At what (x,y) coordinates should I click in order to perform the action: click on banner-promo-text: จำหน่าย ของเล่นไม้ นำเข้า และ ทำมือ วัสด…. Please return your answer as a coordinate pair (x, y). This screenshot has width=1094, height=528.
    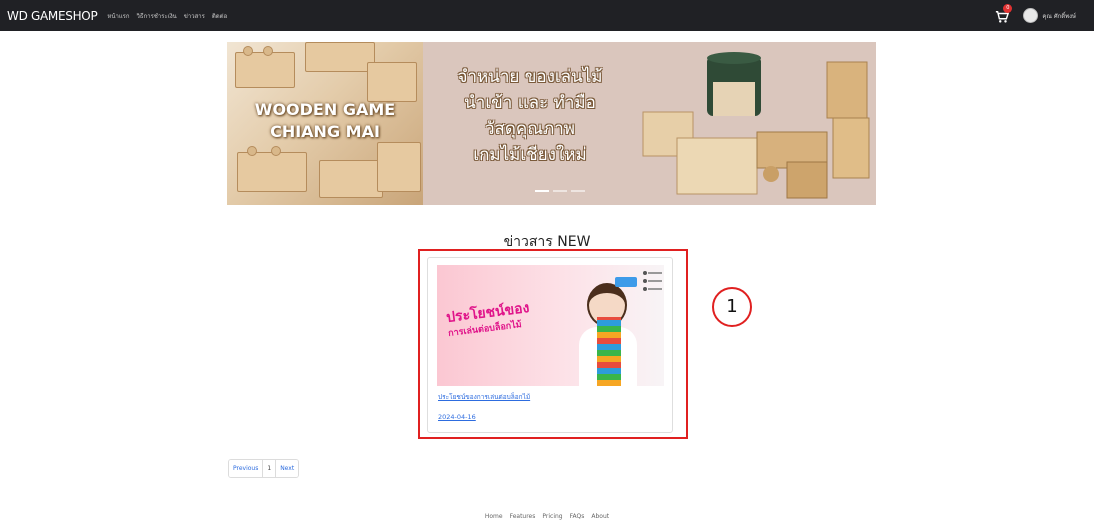
    Looking at the image, I should click on (530, 116).